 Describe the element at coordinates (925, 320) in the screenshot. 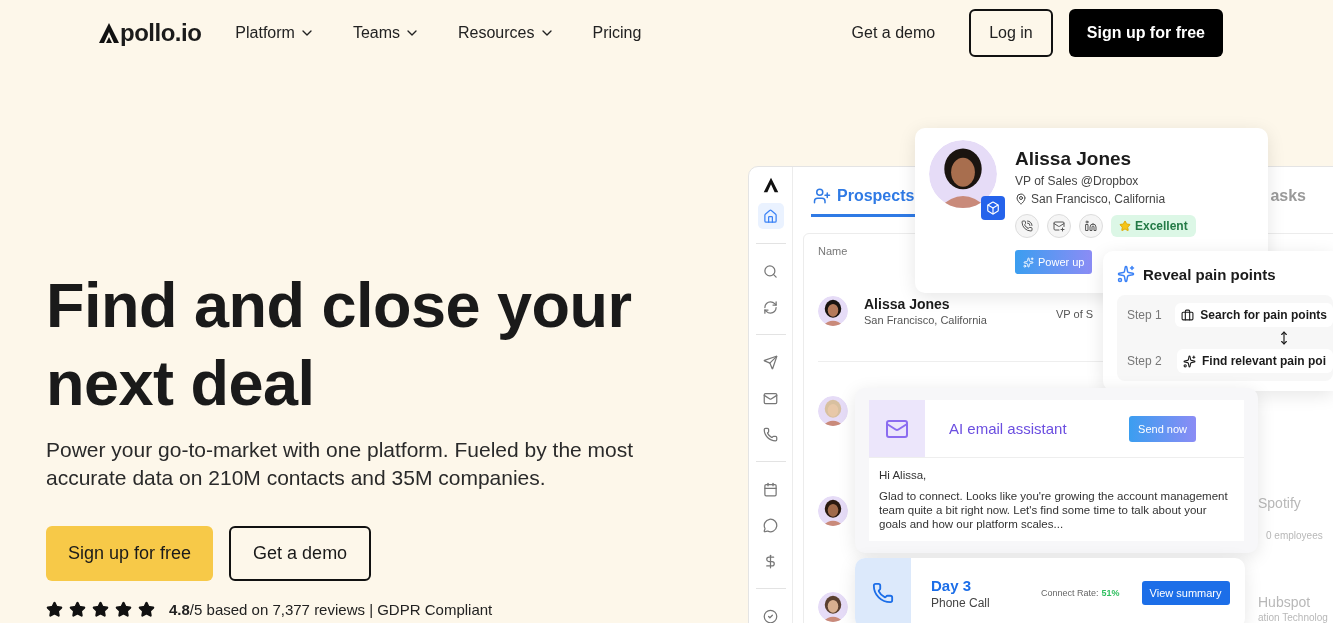

I see `contact-location: San Francisco, California` at that location.